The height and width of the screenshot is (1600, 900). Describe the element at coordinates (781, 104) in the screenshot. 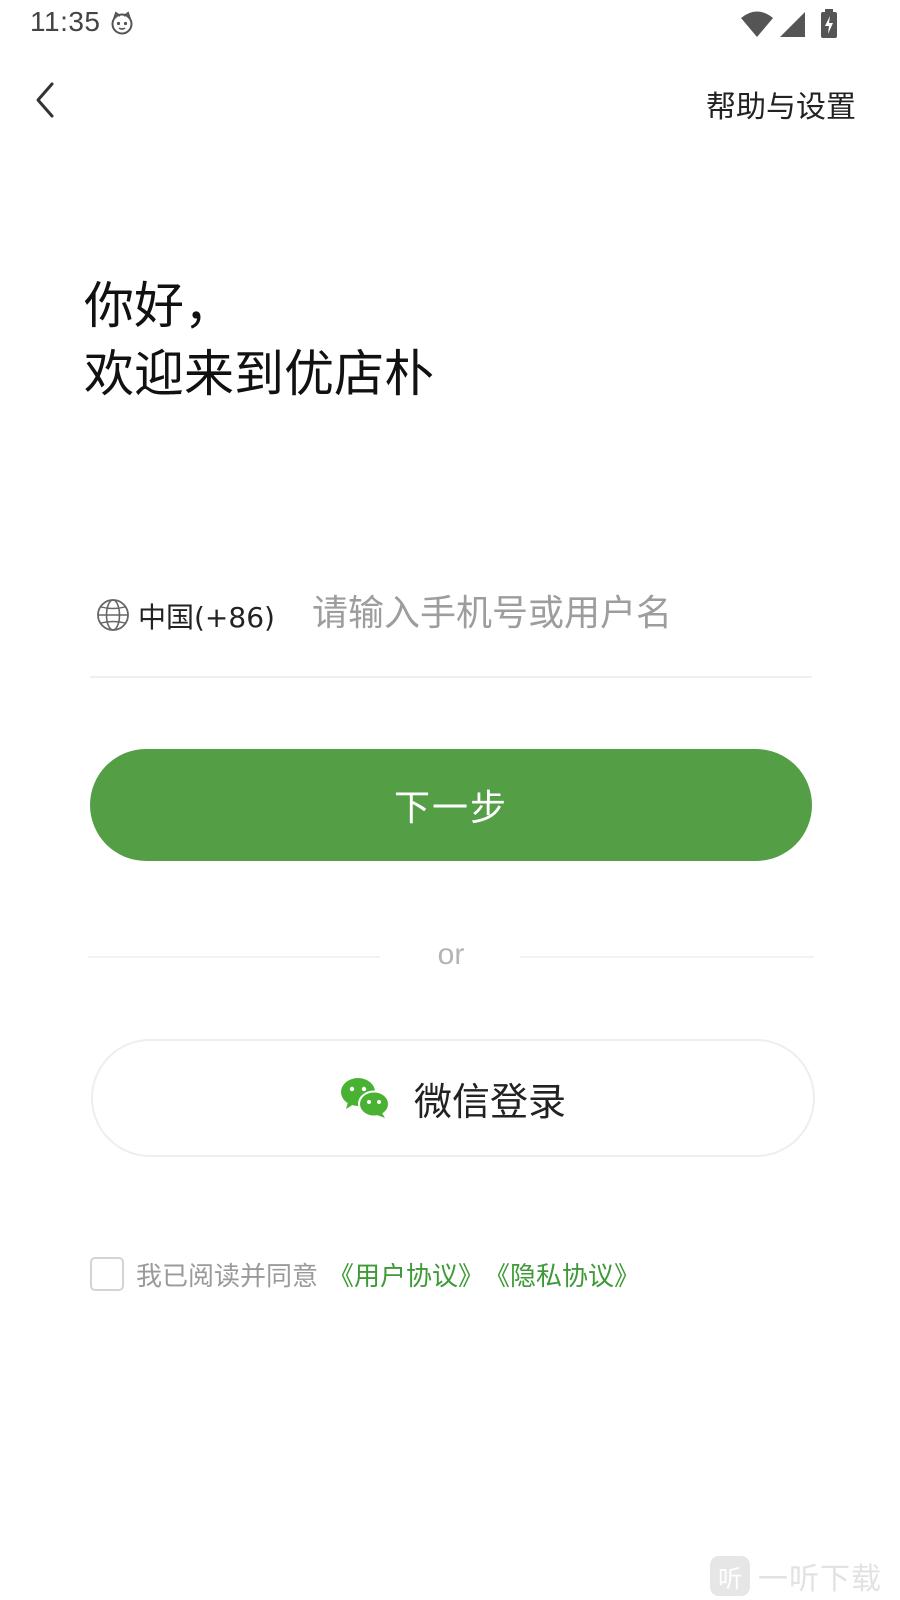

I see `help-settings-link: 帮助与设置` at that location.